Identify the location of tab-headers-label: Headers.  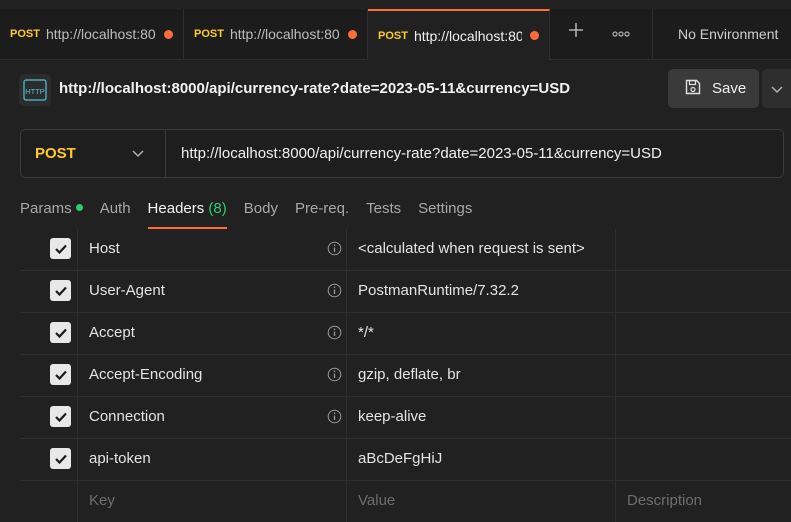
(176, 208).